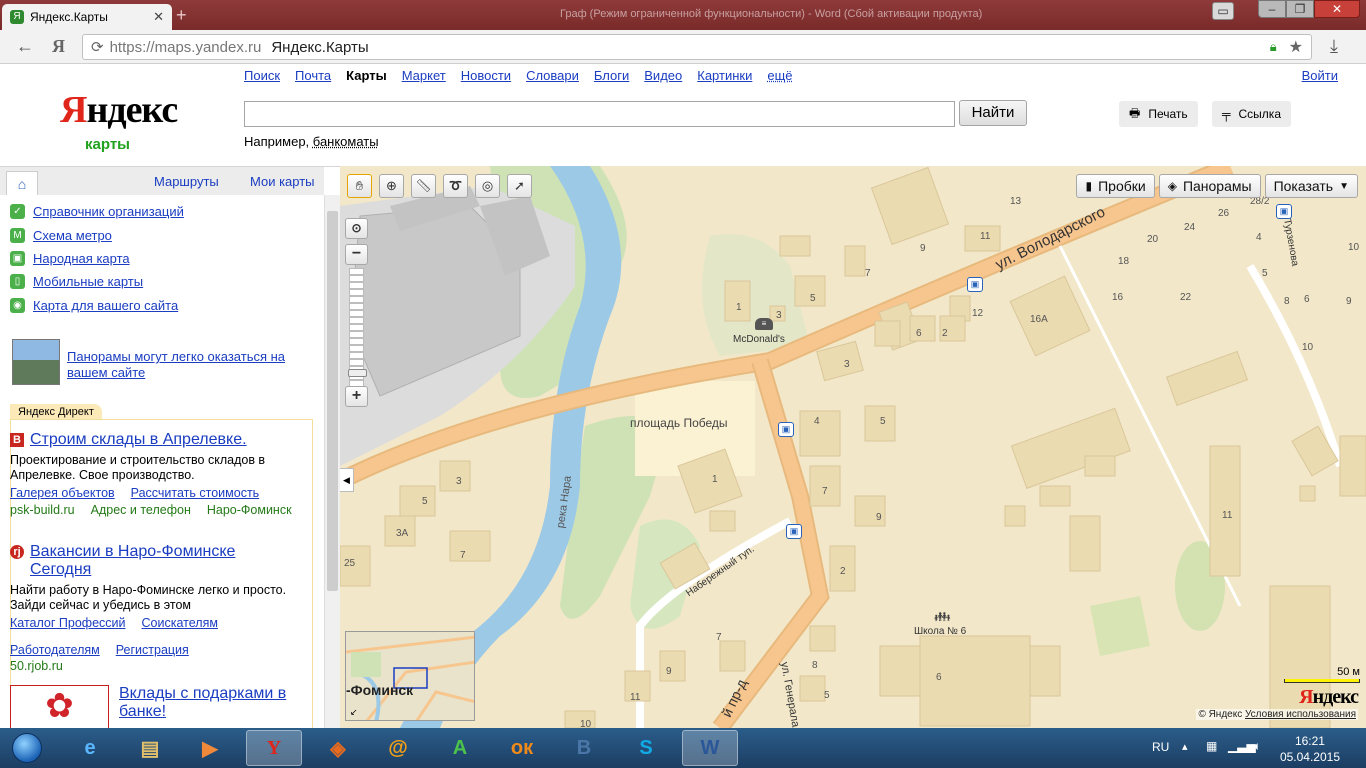 This screenshot has height=768, width=1366. I want to click on ad-domain: 50.rjob.ru, so click(155, 666).